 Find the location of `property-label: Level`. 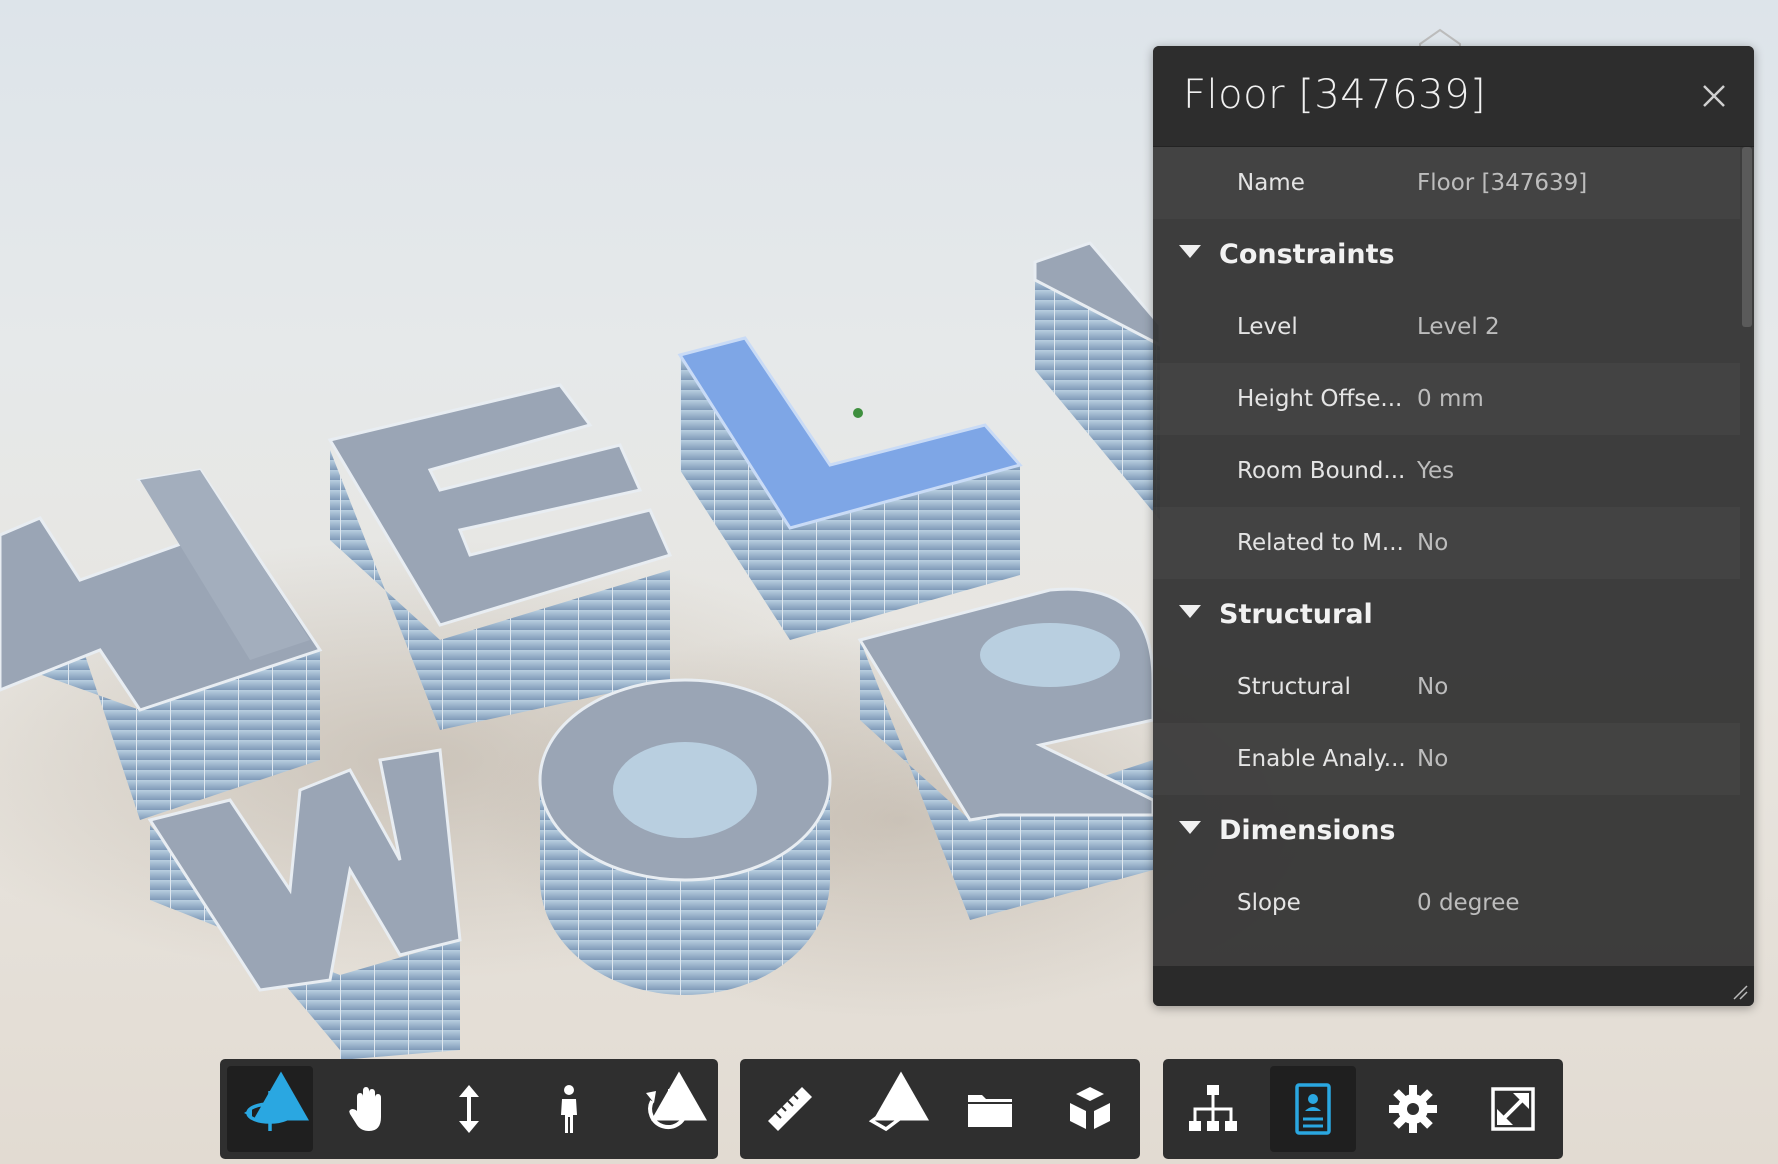

property-label: Level is located at coordinates (1267, 327).